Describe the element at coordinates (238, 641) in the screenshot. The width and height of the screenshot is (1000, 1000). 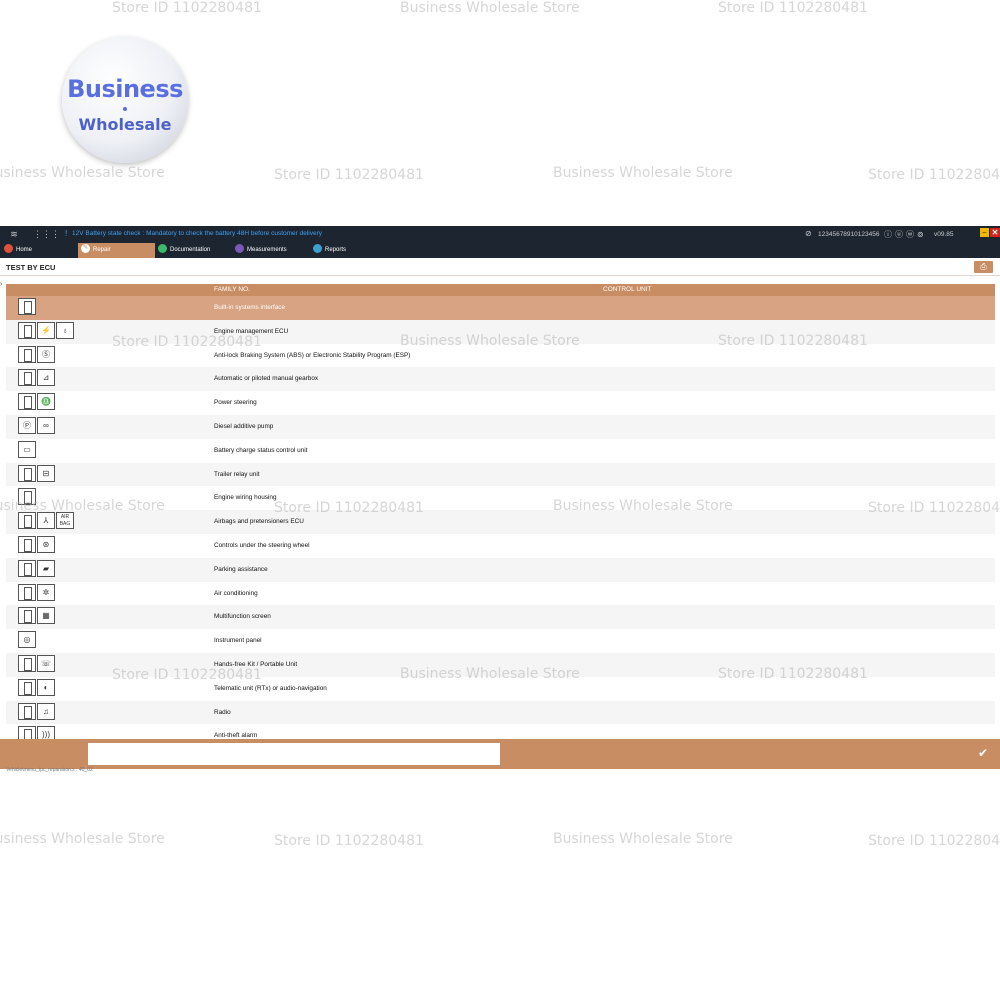
I see `control-unit-label: Instrument panel` at that location.